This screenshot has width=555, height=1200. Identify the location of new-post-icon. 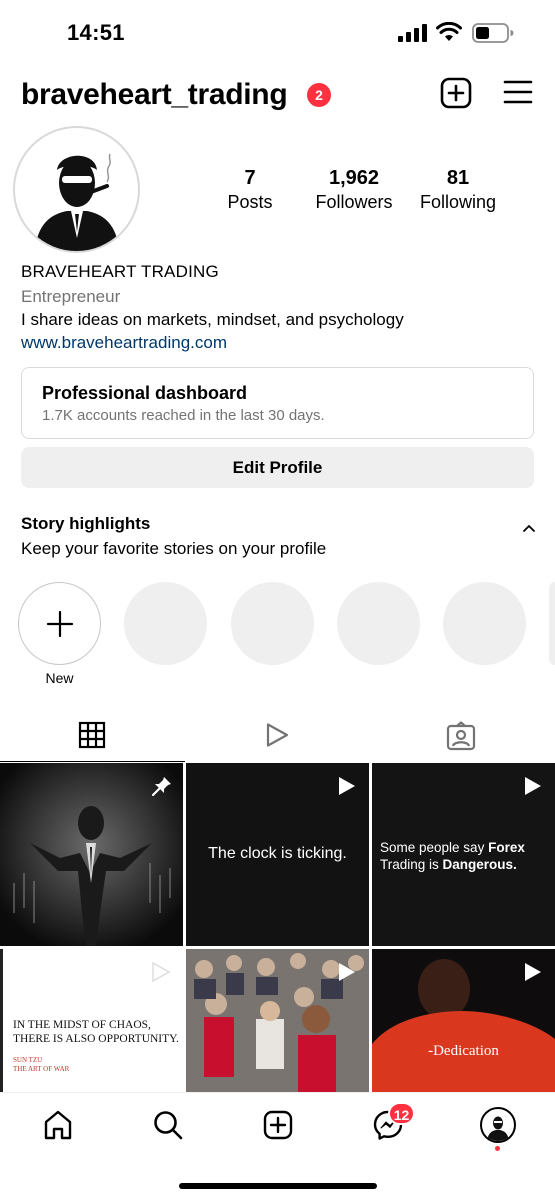
(456, 93).